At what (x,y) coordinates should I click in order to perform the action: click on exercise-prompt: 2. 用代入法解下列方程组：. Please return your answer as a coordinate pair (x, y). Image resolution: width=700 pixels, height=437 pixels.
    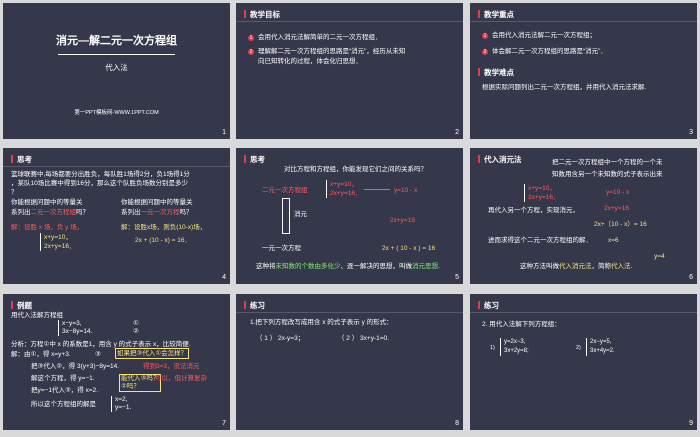
    Looking at the image, I should click on (521, 324).